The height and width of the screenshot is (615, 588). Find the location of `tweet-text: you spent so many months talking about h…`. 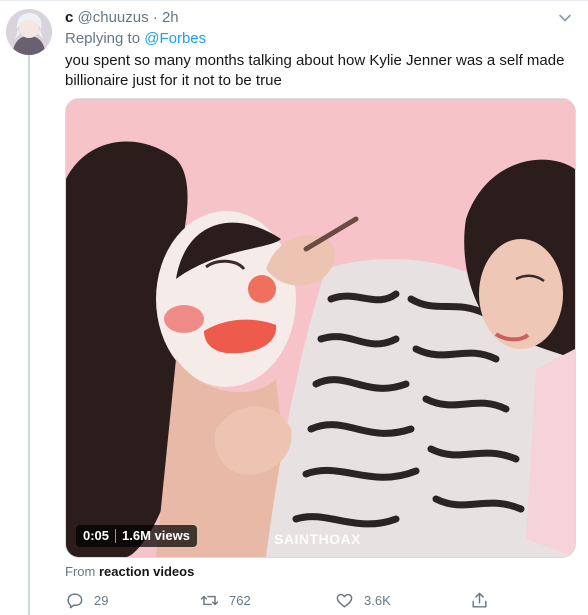

tweet-text: you spent so many months talking about h… is located at coordinates (315, 70).